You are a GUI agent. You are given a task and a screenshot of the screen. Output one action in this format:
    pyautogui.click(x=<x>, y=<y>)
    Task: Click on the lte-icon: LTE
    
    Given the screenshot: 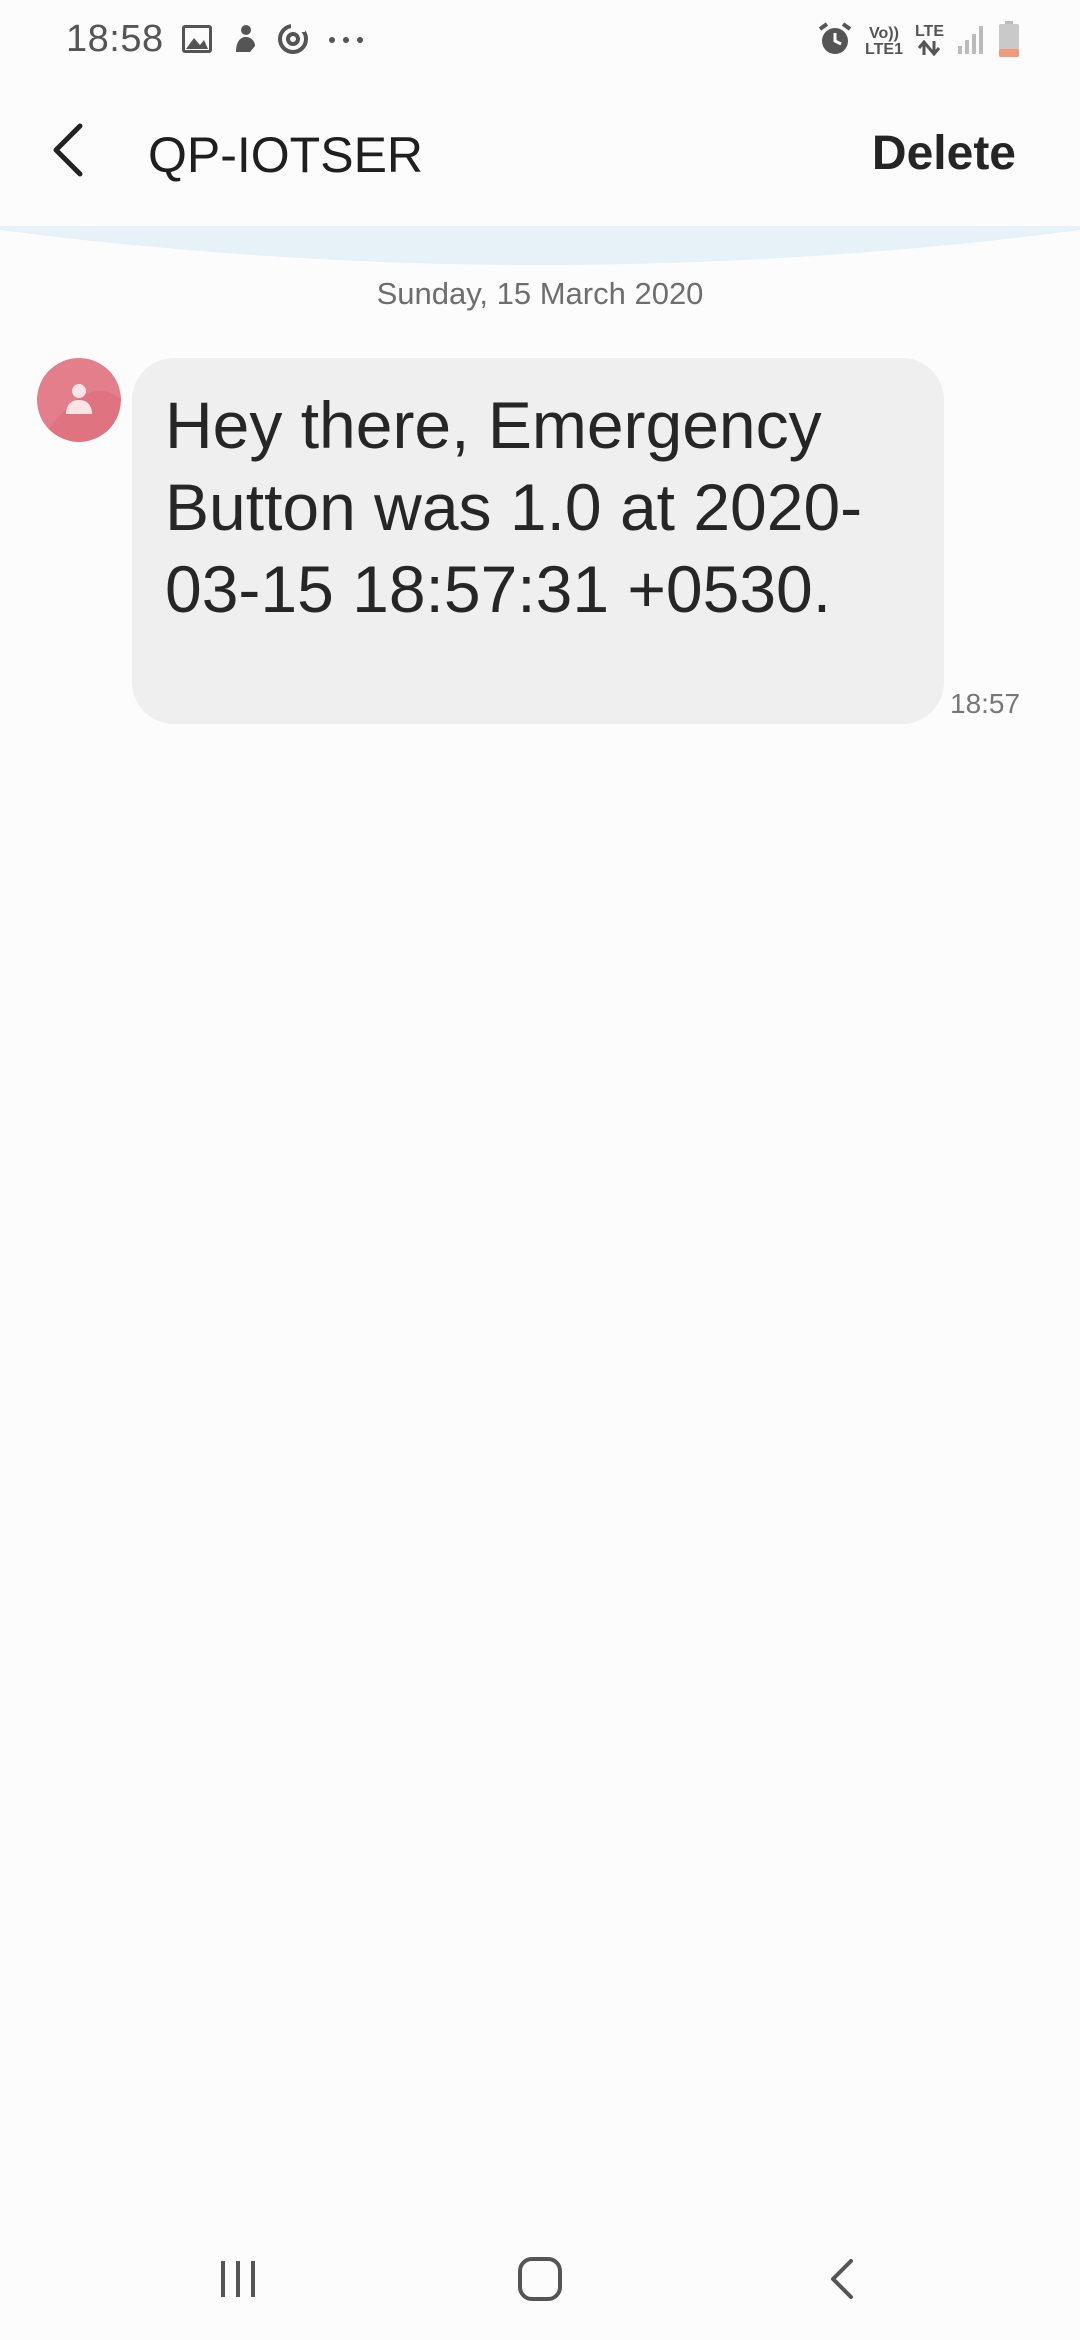 What is the action you would take?
    pyautogui.click(x=929, y=41)
    